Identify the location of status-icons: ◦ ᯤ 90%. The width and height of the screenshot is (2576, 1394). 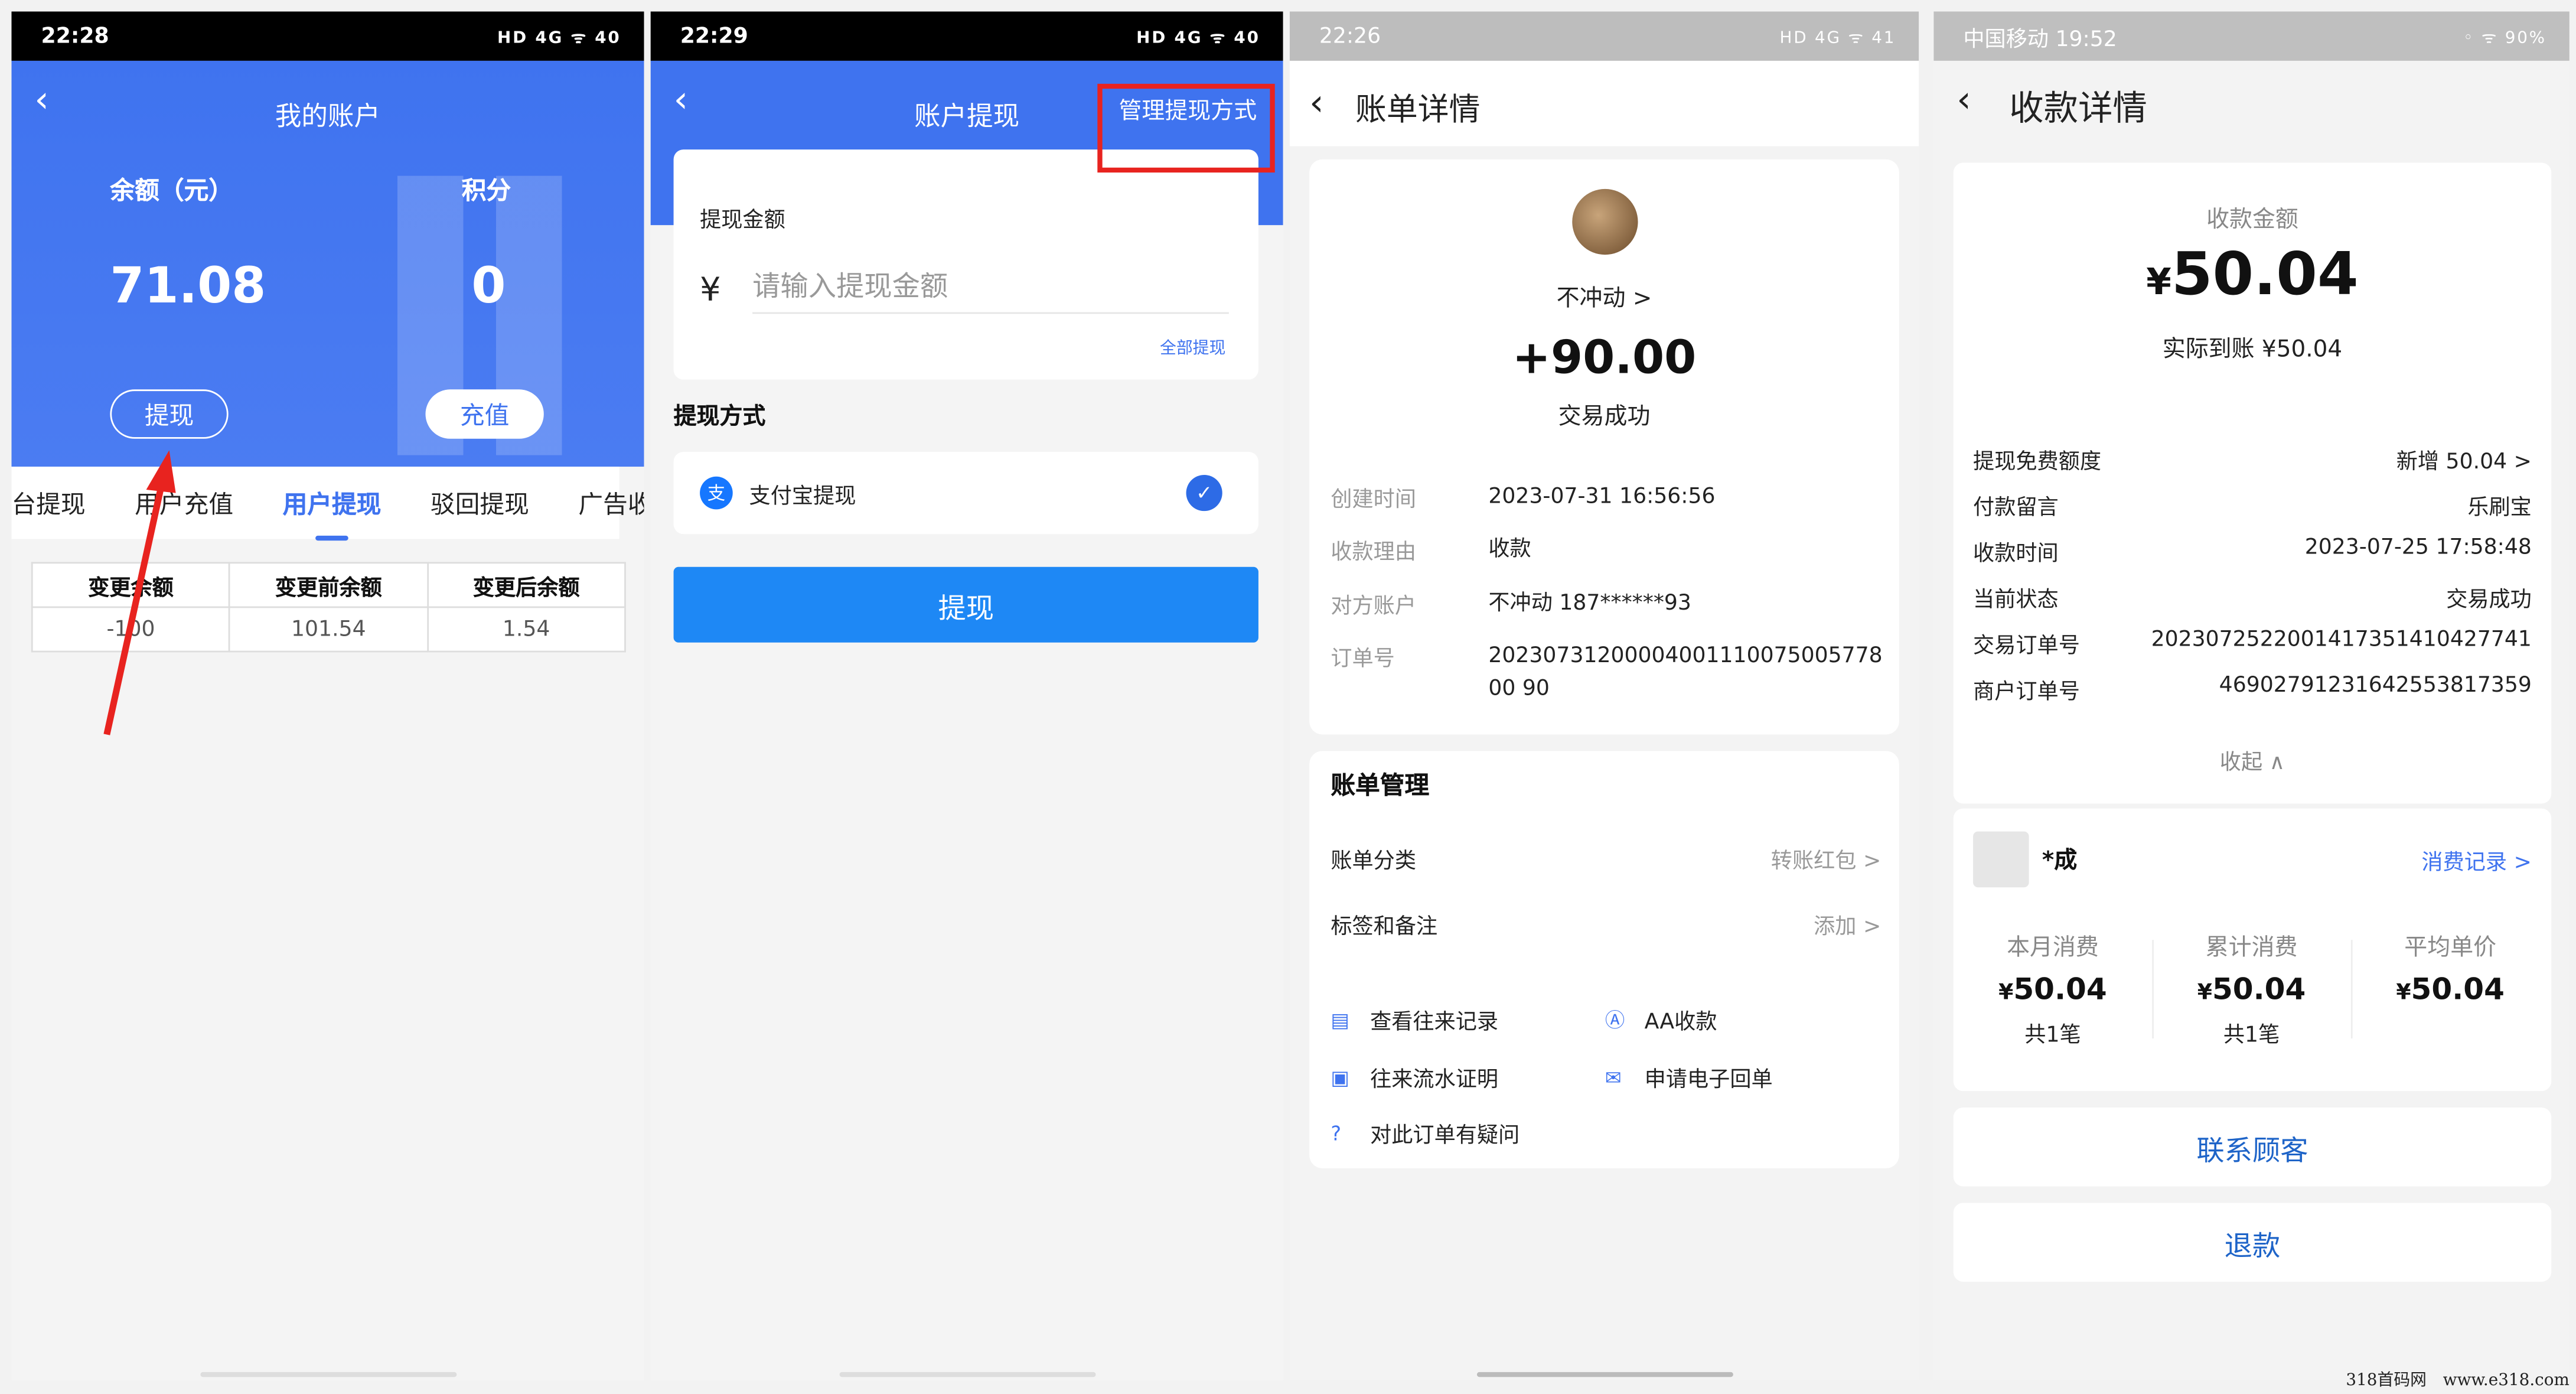
(2505, 39).